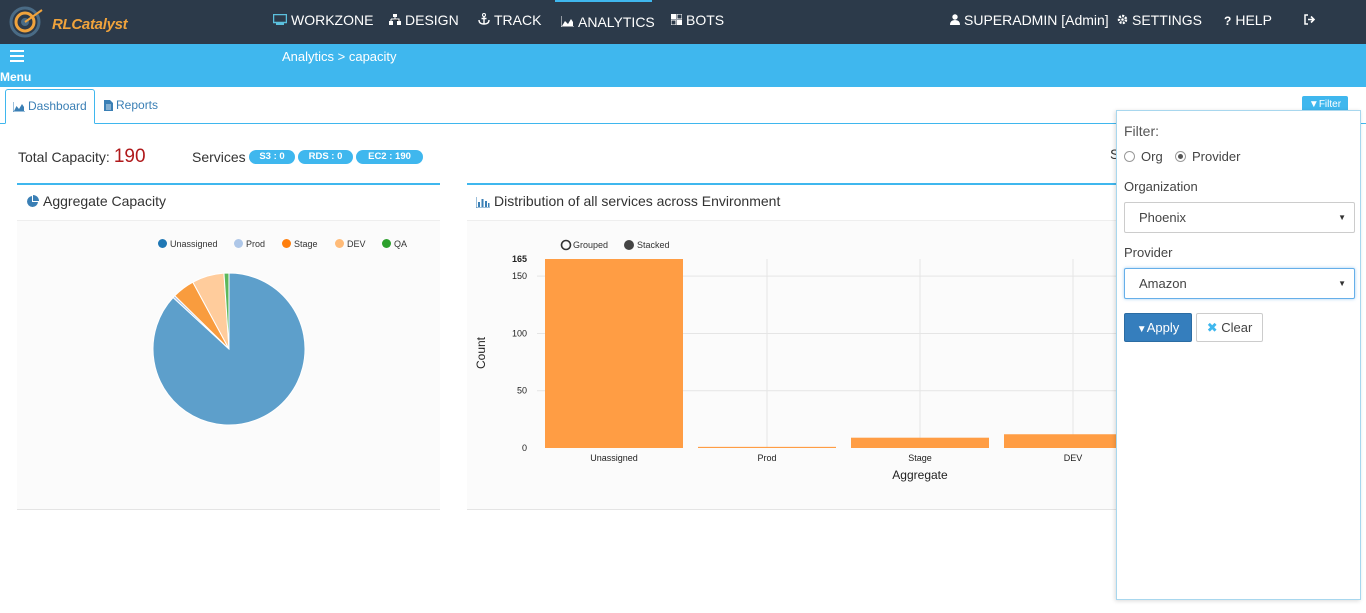  I want to click on x-tick-label: Stage, so click(920, 458).